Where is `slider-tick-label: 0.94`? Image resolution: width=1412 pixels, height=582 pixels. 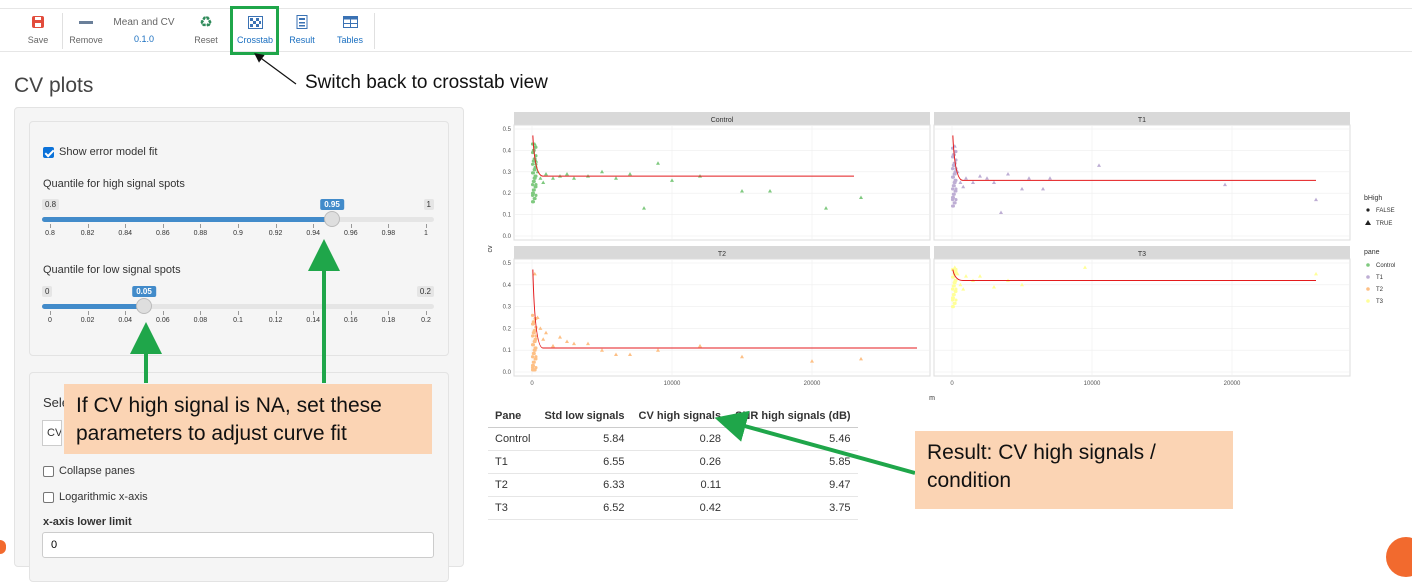
slider-tick-label: 0.94 is located at coordinates (313, 233).